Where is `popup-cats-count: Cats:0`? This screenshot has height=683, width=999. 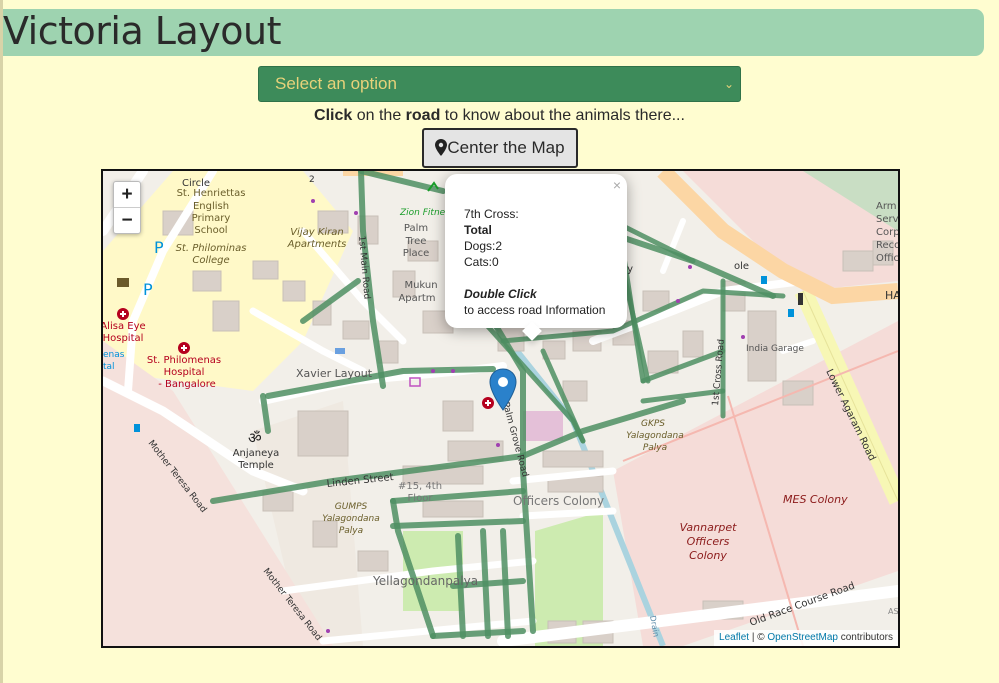
popup-cats-count: Cats:0 is located at coordinates (481, 262).